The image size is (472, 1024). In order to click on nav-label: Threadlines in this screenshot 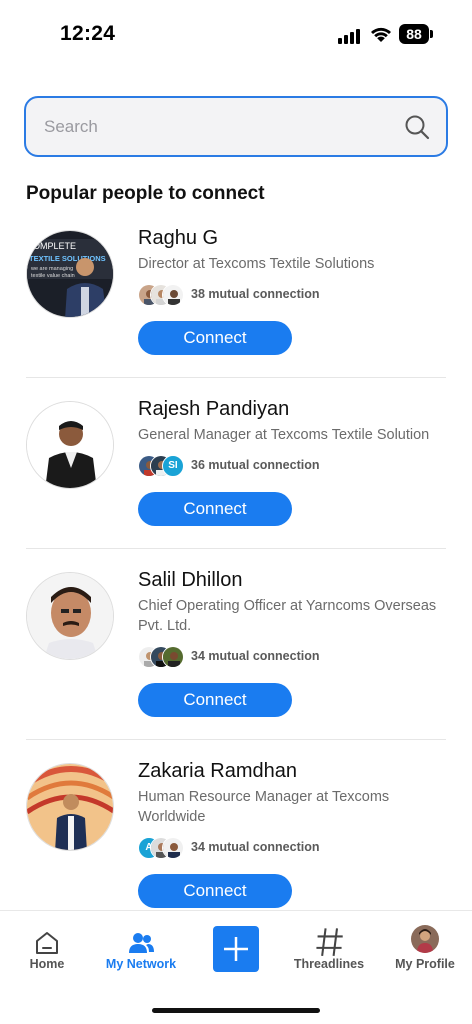, I will do `click(329, 964)`.